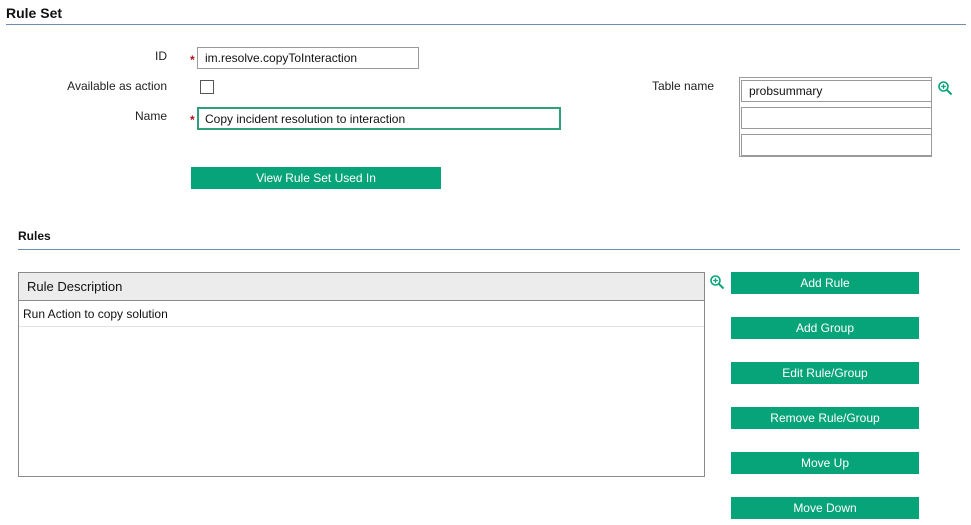 This screenshot has width=971, height=525. Describe the element at coordinates (825, 418) in the screenshot. I see `remove-rule-group-button: Remove Rule/Group` at that location.